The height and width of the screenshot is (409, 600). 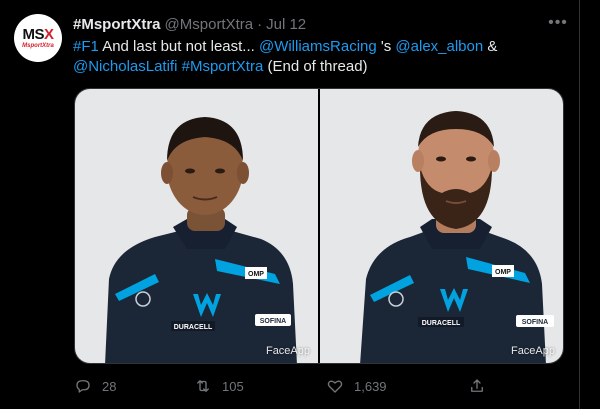 What do you see at coordinates (38, 34) in the screenshot?
I see `avatar-logo: MSX` at bounding box center [38, 34].